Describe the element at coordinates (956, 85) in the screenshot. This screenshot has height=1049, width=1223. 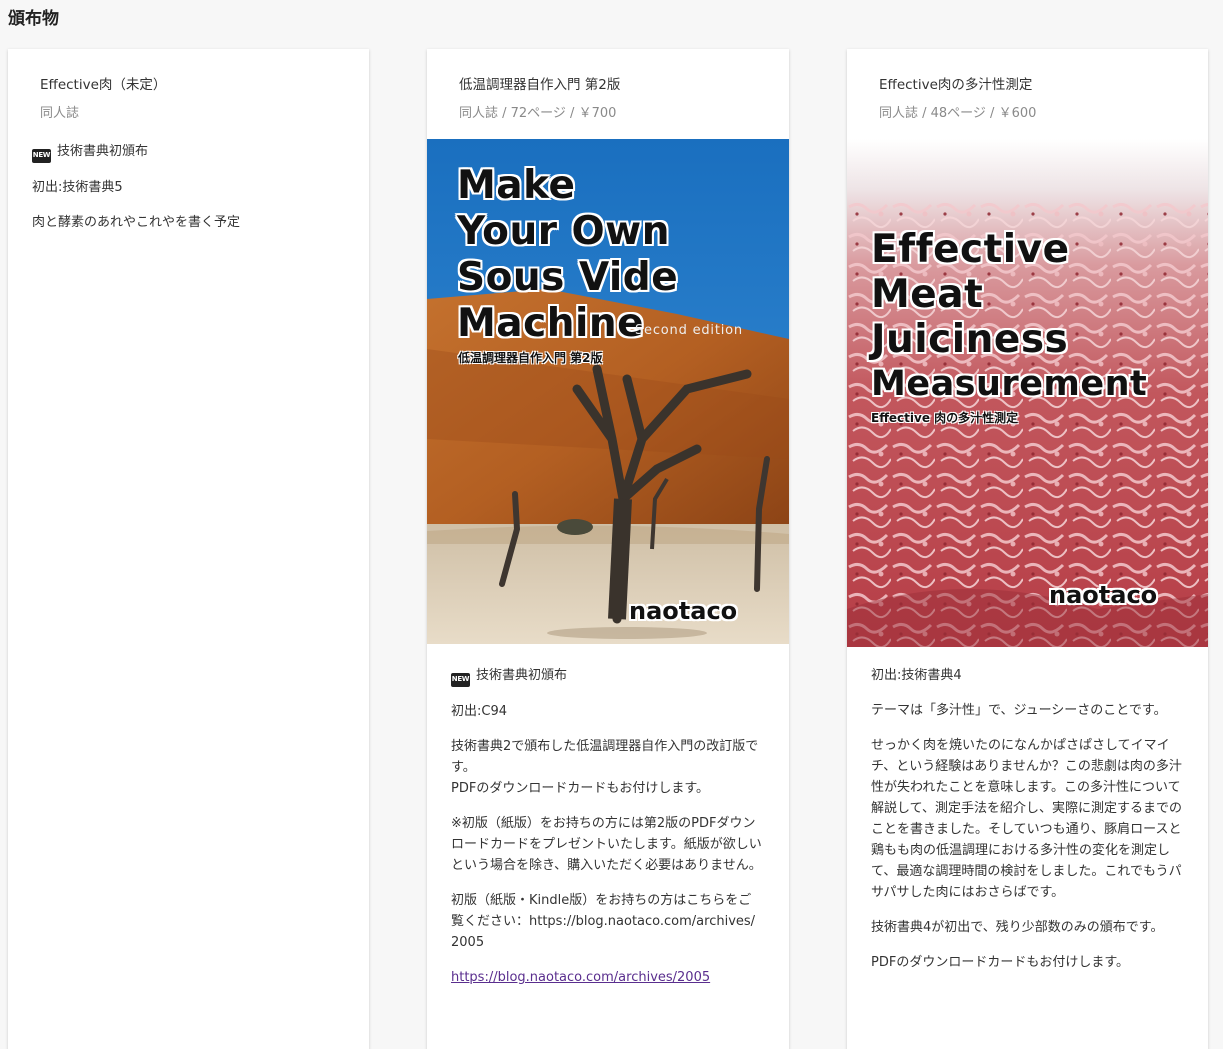
I see `card-title: Effective肉の多汁性測定` at that location.